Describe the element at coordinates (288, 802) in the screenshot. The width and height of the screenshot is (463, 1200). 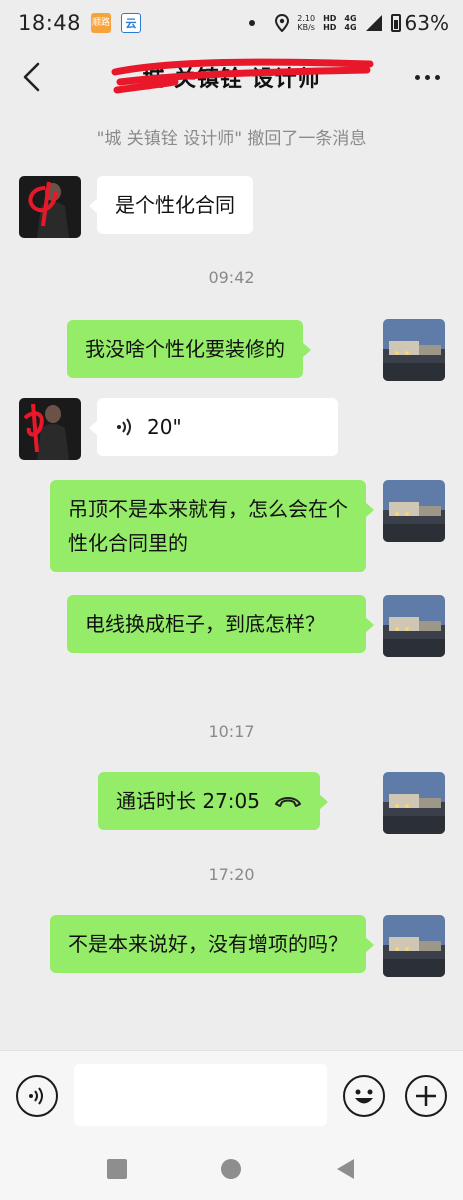
I see `phone-hangup-icon` at that location.